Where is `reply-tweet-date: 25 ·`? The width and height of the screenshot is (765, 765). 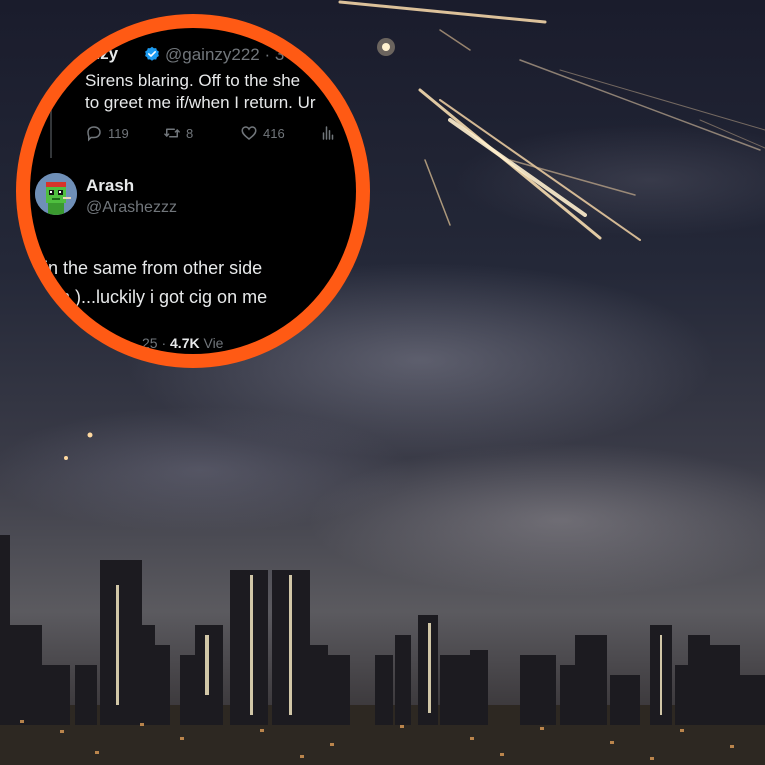 reply-tweet-date: 25 · is located at coordinates (156, 343).